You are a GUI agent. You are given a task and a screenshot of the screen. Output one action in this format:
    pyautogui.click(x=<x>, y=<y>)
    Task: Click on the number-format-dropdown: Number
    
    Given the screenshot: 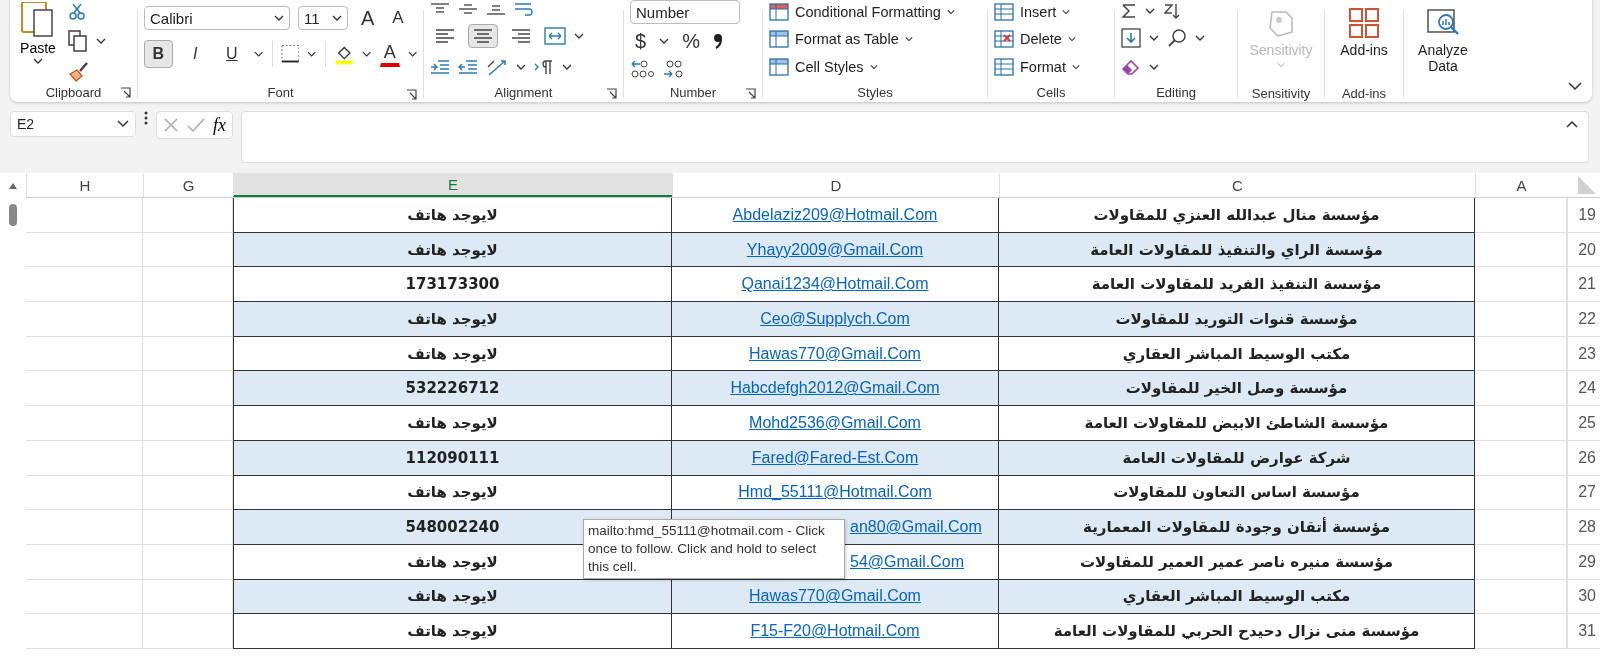 What is the action you would take?
    pyautogui.click(x=685, y=12)
    